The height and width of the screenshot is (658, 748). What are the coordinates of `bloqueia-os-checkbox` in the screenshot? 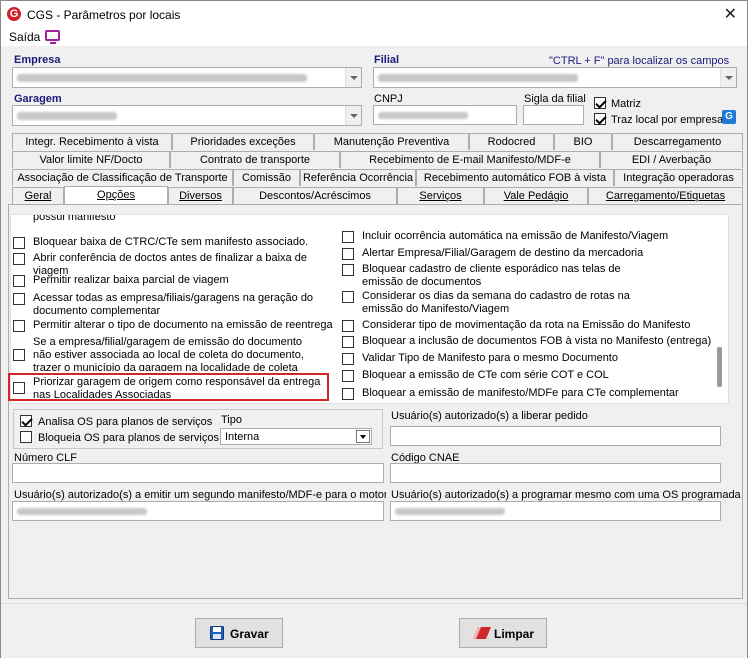 It's located at (26, 437).